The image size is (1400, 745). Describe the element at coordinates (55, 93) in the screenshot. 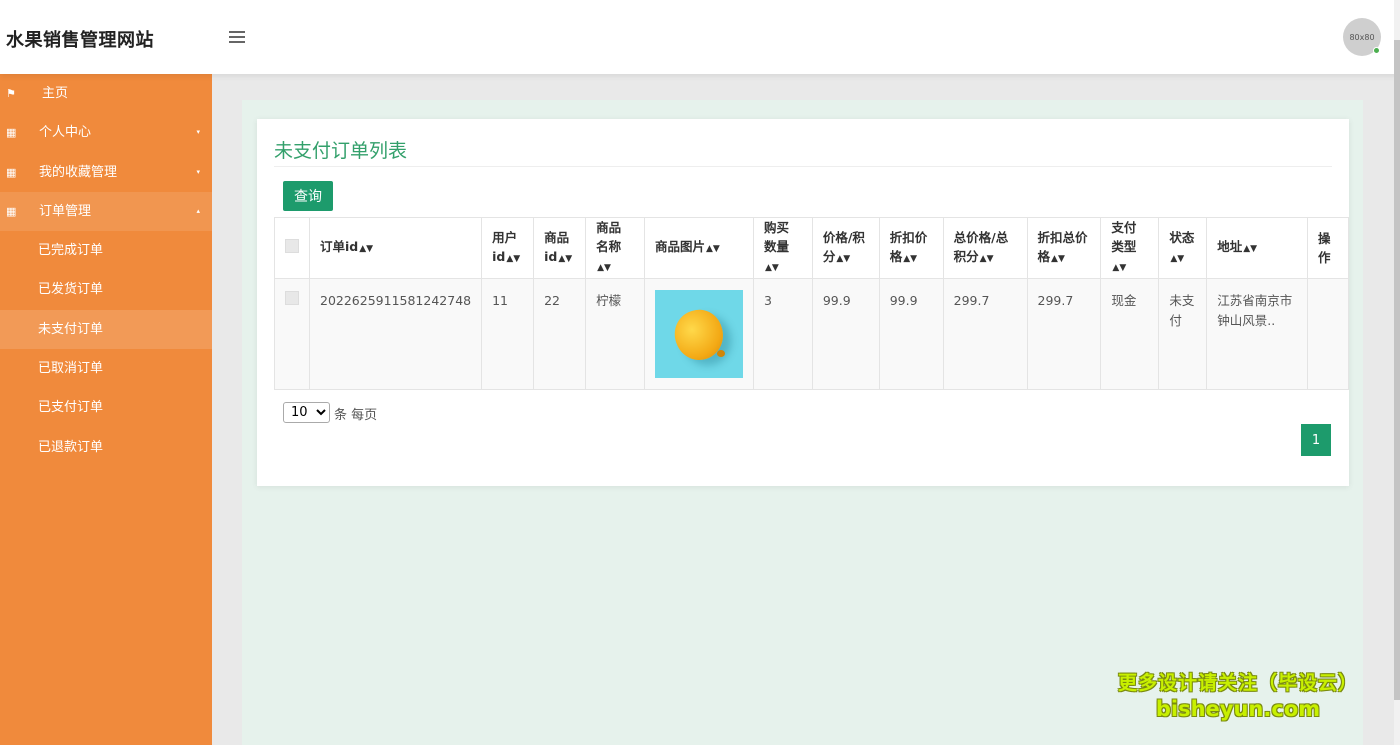

I see `sidebar-item-label: 主页` at that location.